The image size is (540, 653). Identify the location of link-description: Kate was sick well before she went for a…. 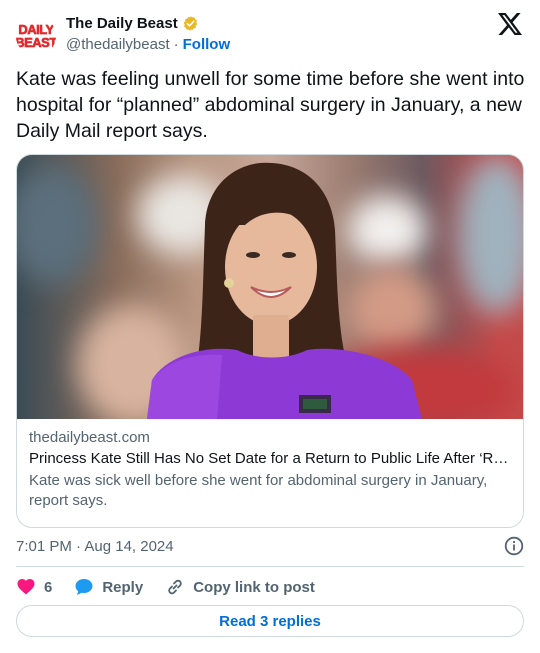
(258, 490).